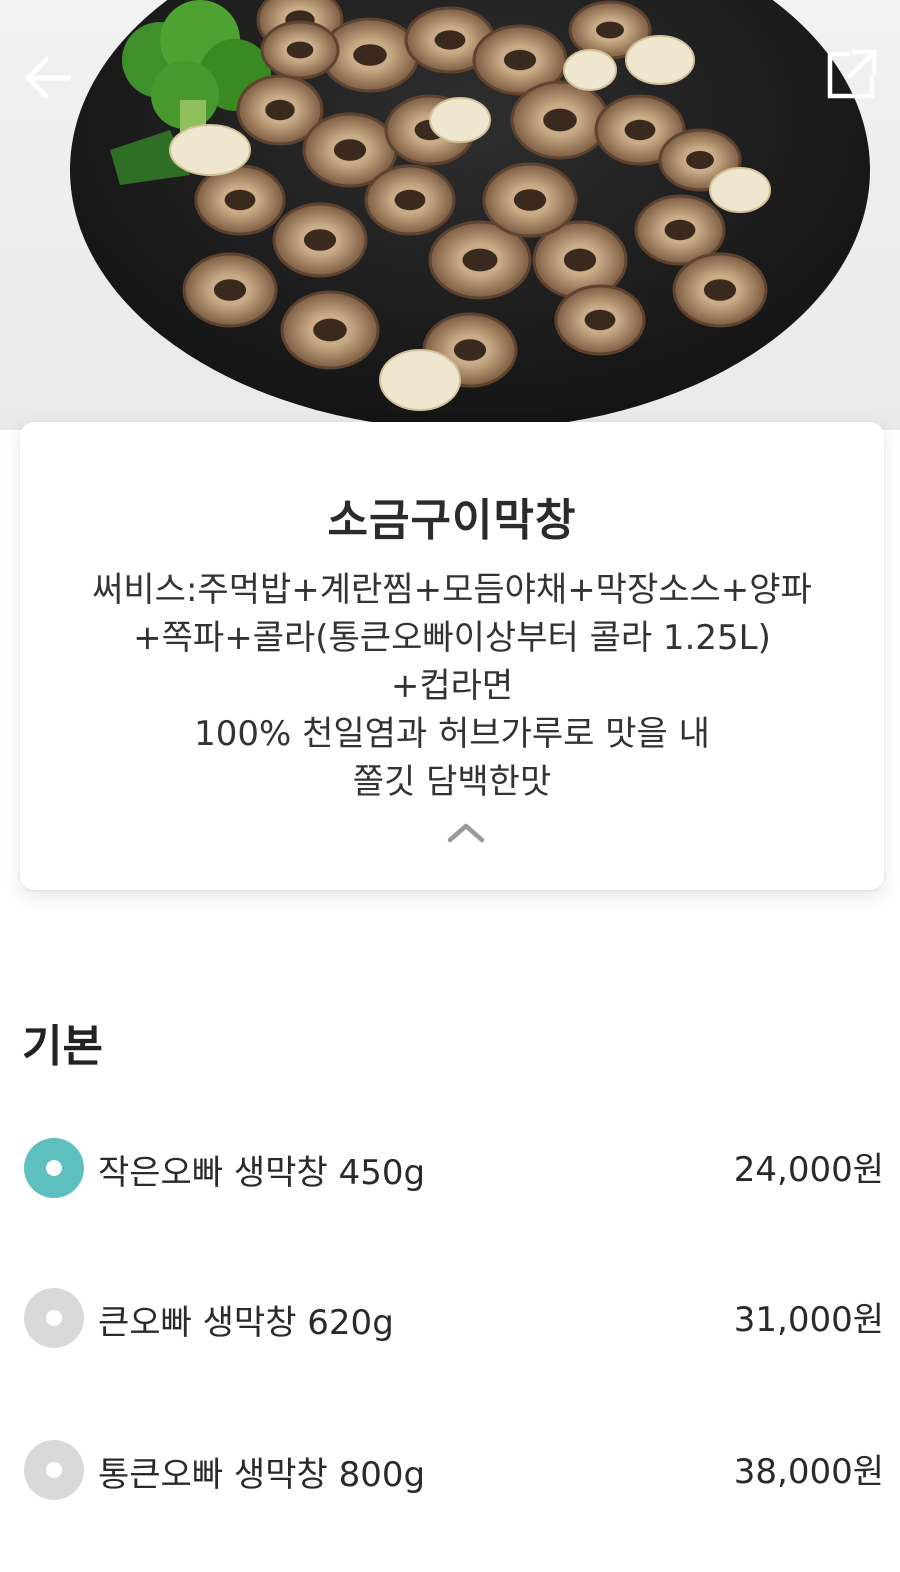 This screenshot has width=900, height=1572. Describe the element at coordinates (450, 1168) in the screenshot. I see `option-item-small: 작은오빠 생막창 450g 24,000원` at that location.